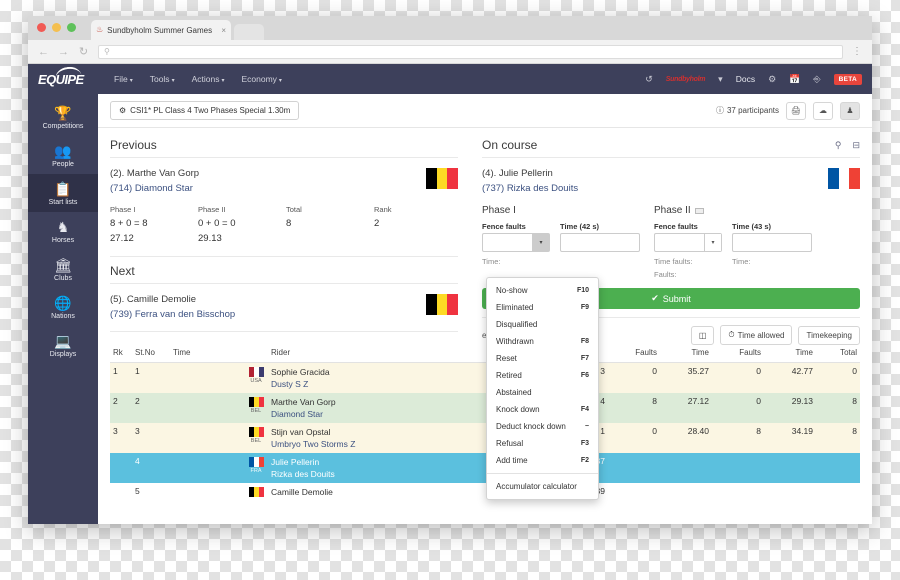 The height and width of the screenshot is (580, 900). What do you see at coordinates (63, 52) in the screenshot?
I see `forward-icon: →` at bounding box center [63, 52].